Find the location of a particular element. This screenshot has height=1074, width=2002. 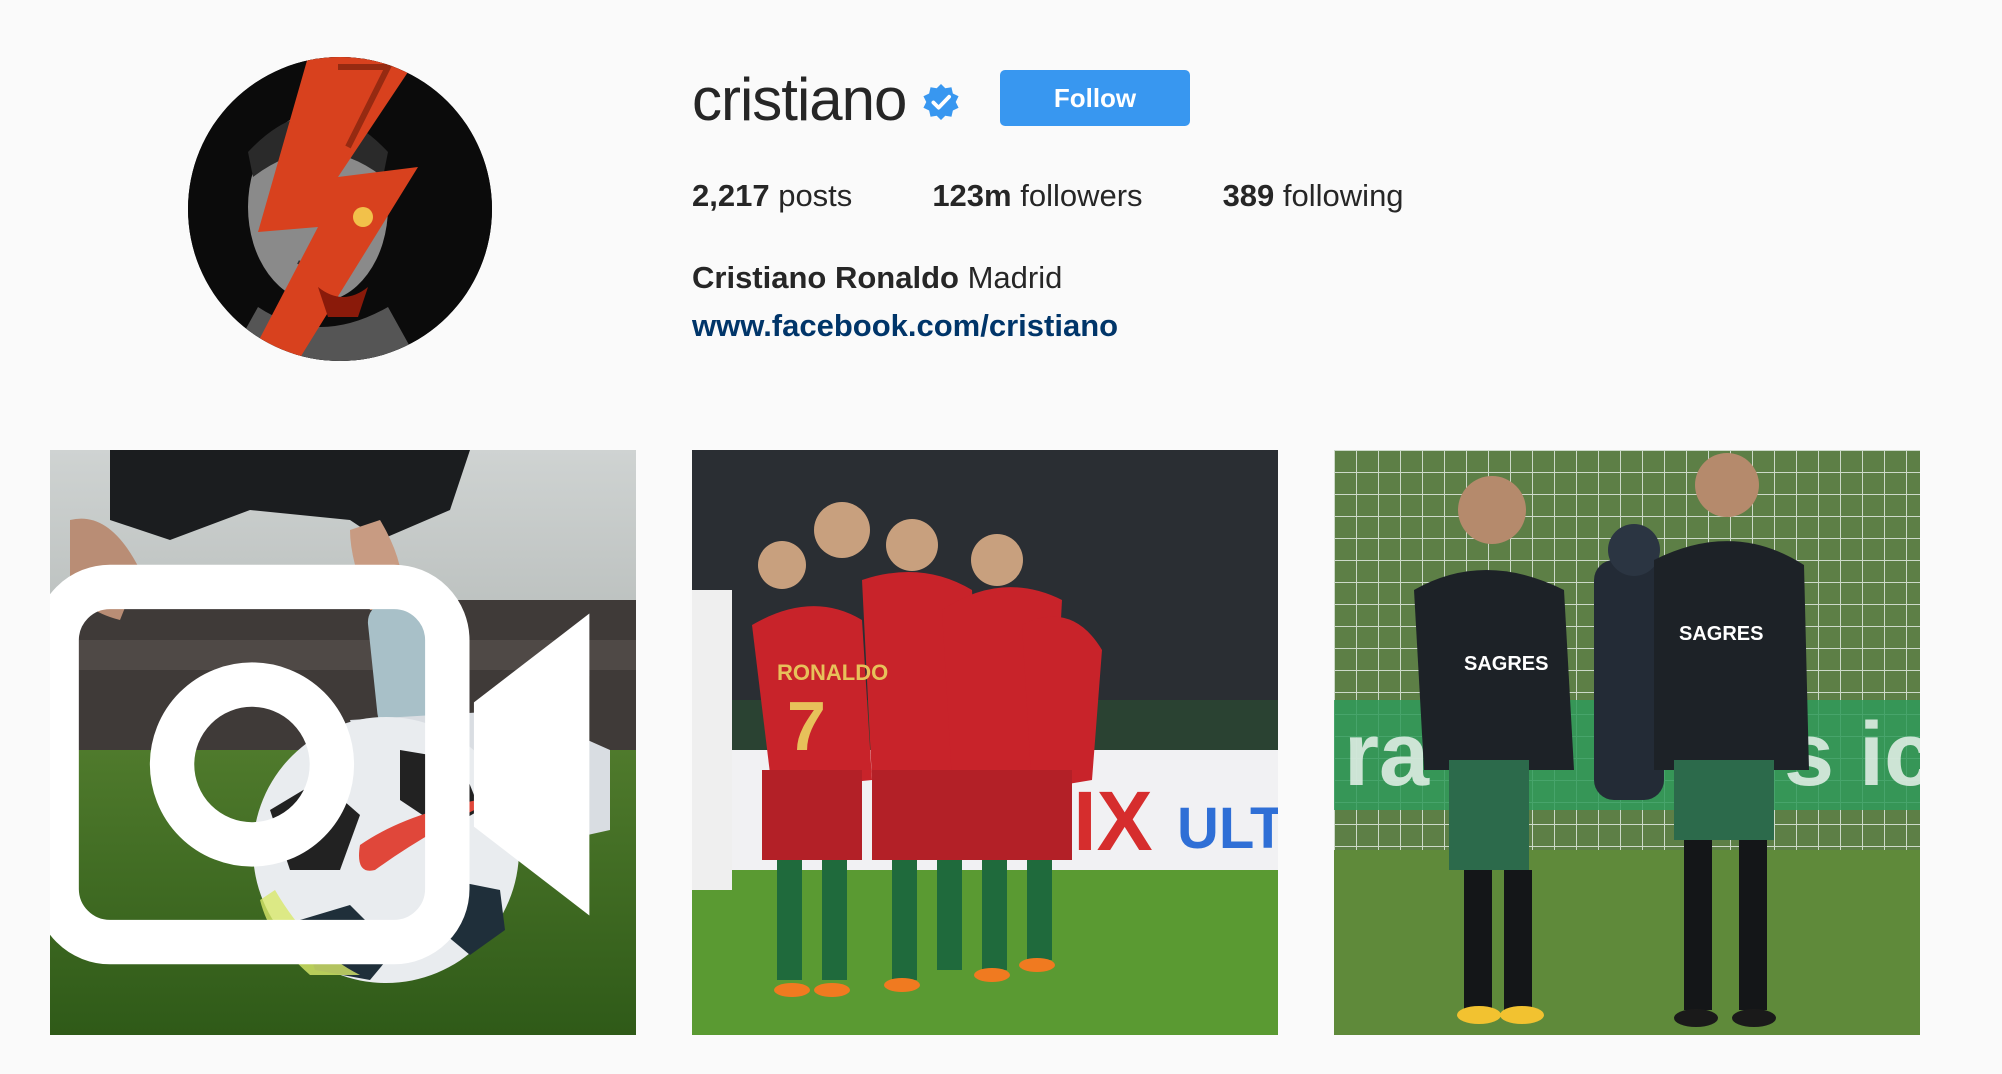

website-link: www.facebook.com/cristiano is located at coordinates (905, 326).